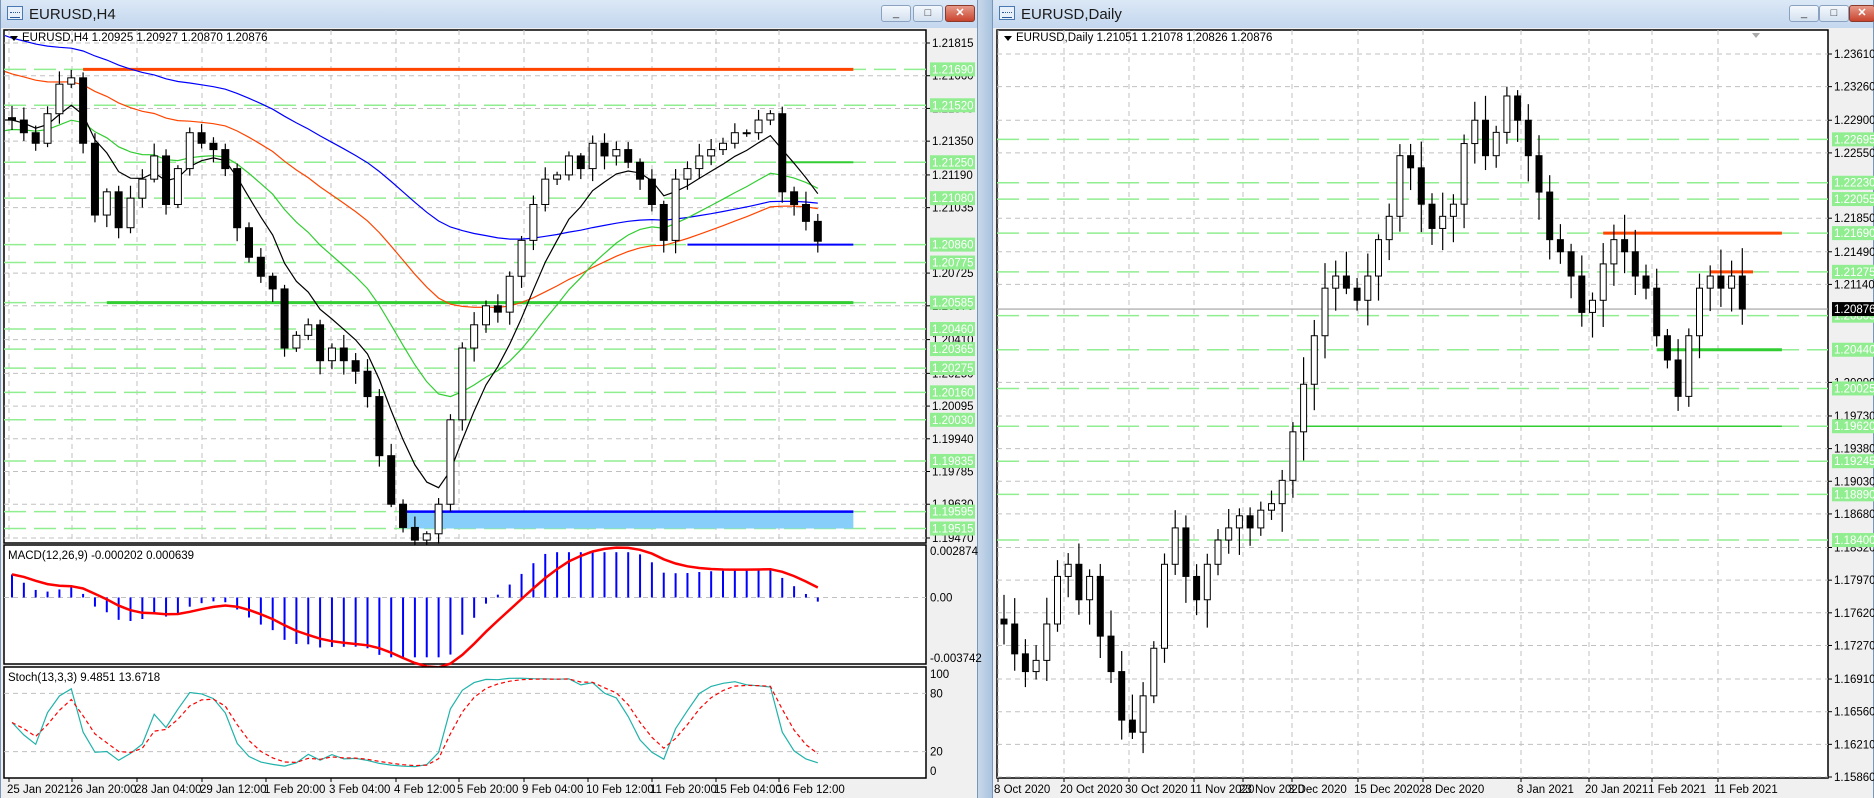  Describe the element at coordinates (1022, 790) in the screenshot. I see `daily-time-label: 8 Oct 2020` at that location.